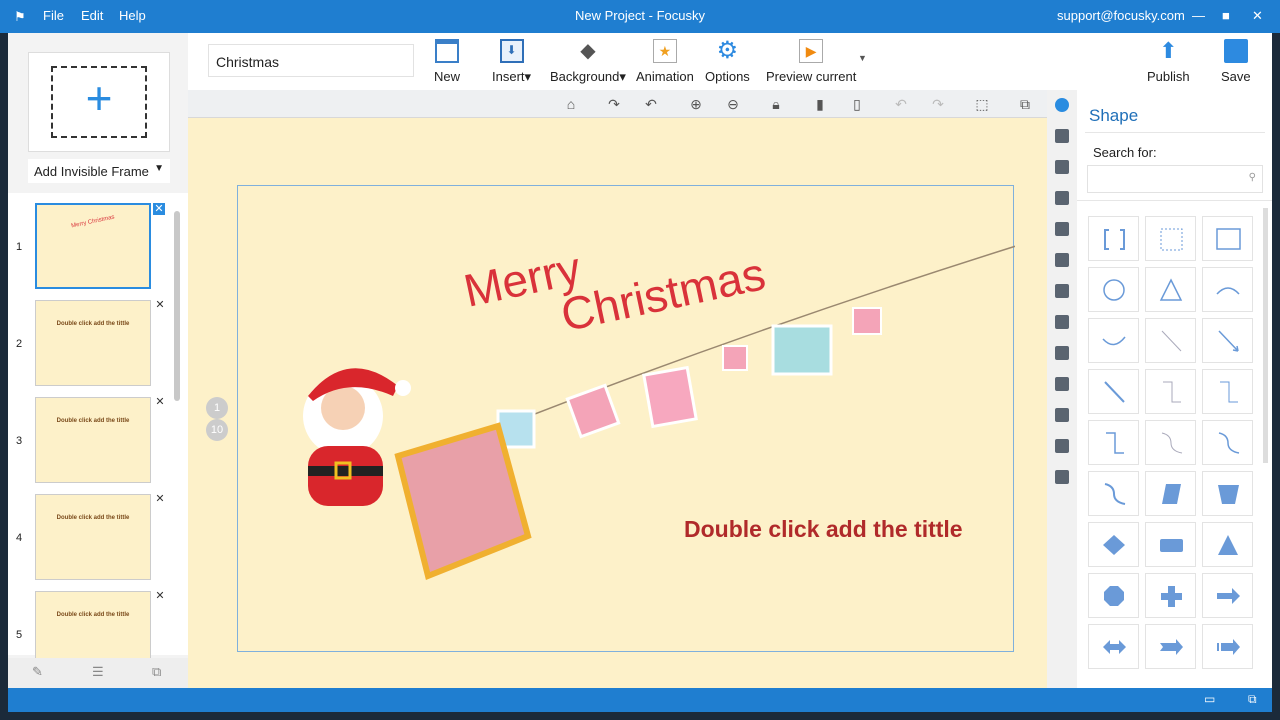 Image resolution: width=1280 pixels, height=720 pixels. Describe the element at coordinates (820, 104) in the screenshot. I see `copy-icon: ▮` at that location.